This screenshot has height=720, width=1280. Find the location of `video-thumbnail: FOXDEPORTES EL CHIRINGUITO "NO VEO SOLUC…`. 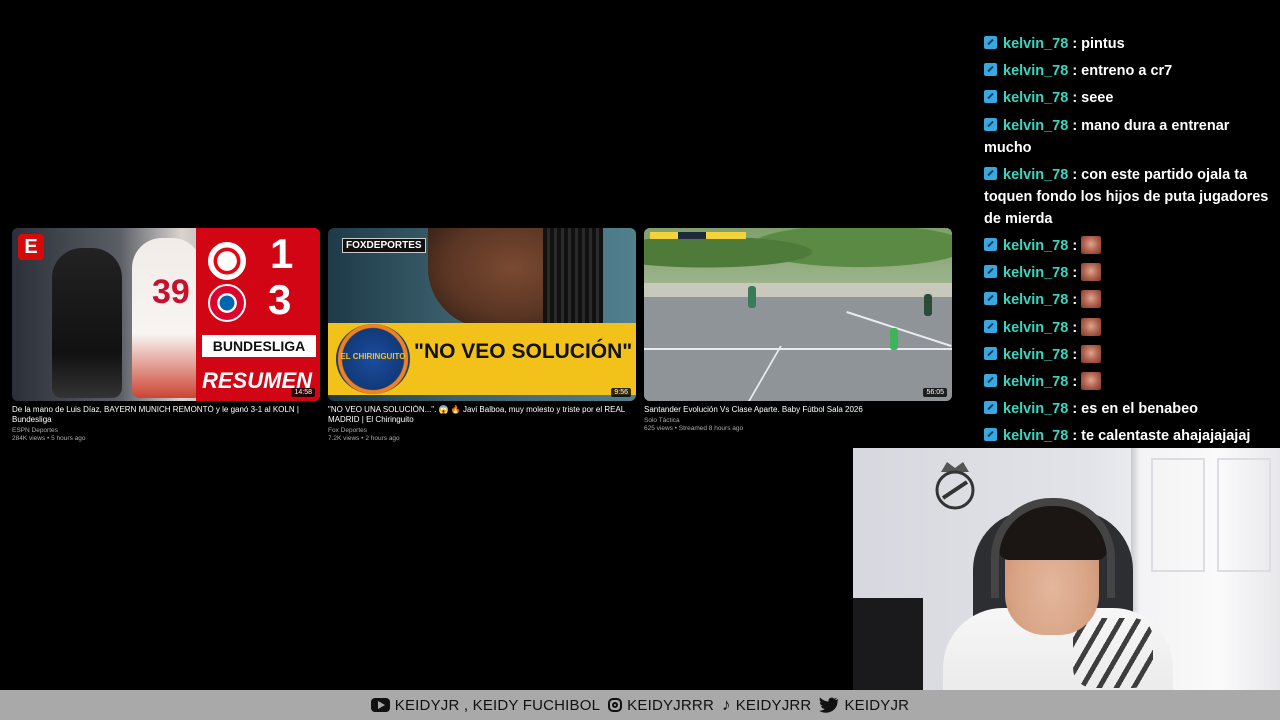

video-thumbnail: FOXDEPORTES EL CHIRINGUITO "NO VEO SOLUC… is located at coordinates (482, 314).